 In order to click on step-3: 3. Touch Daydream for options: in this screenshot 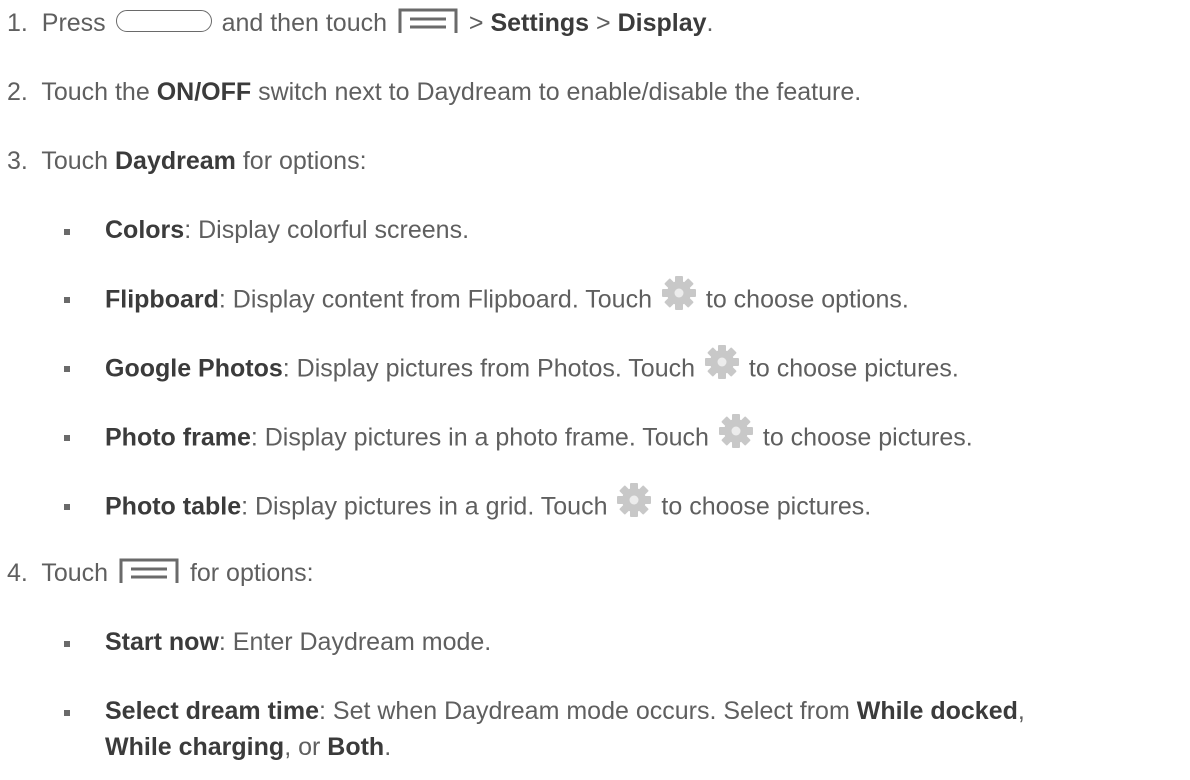, I will do `click(187, 161)`.